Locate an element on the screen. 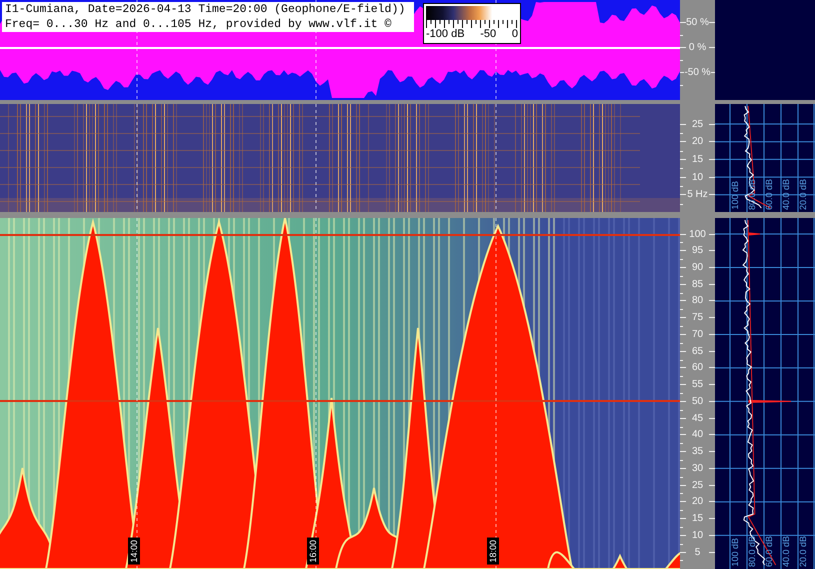  axis-label: 65 is located at coordinates (697, 351).